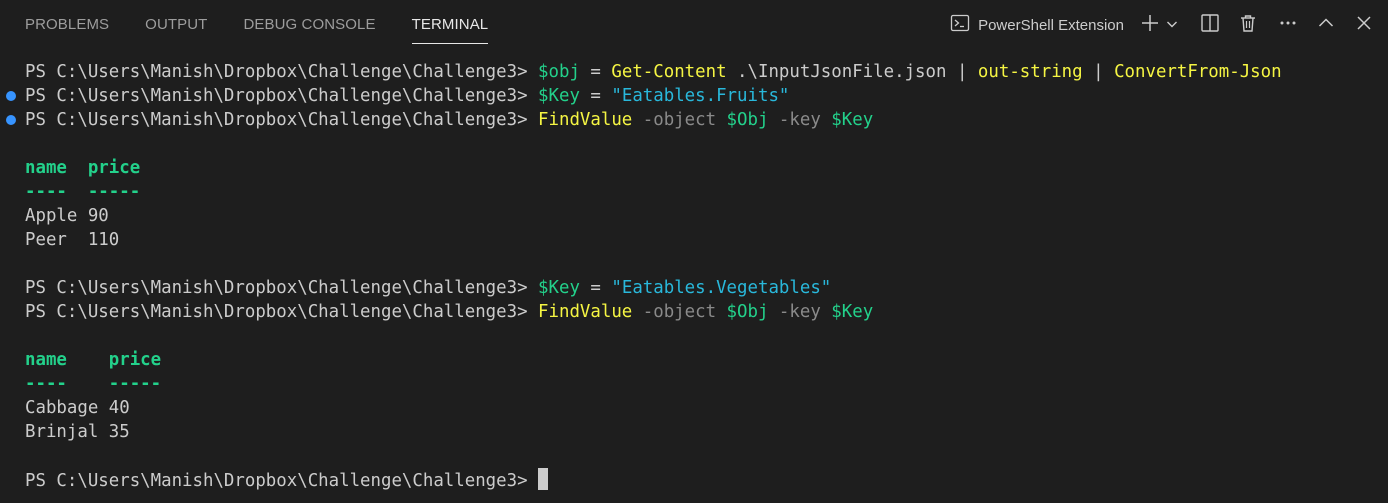 This screenshot has height=503, width=1388. I want to click on cursor, so click(543, 479).